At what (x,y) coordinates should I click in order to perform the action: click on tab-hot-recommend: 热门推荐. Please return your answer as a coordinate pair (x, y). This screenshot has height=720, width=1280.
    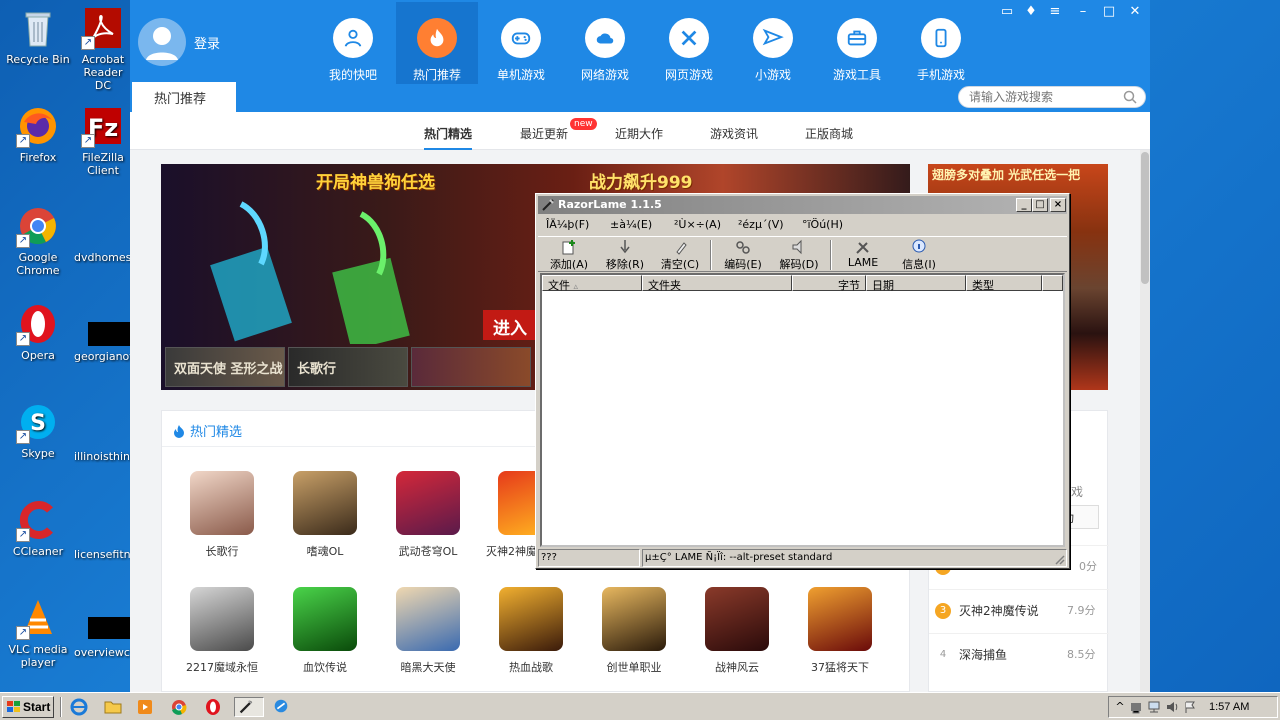
    Looking at the image, I should click on (184, 97).